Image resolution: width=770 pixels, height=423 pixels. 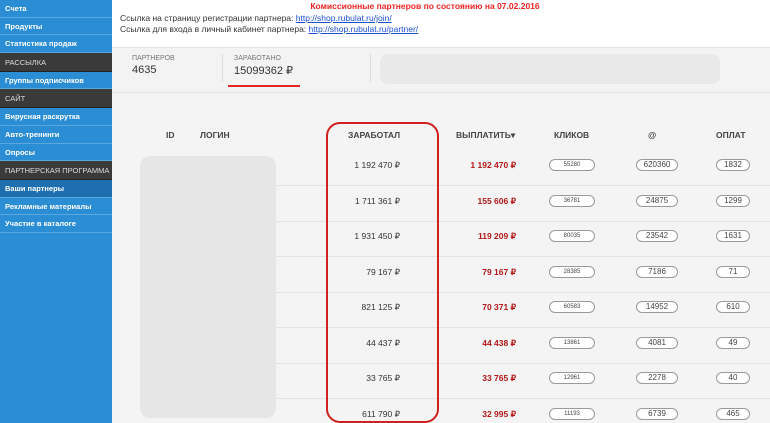 What do you see at coordinates (733, 200) in the screenshot?
I see `payments-pill: 1299` at bounding box center [733, 200].